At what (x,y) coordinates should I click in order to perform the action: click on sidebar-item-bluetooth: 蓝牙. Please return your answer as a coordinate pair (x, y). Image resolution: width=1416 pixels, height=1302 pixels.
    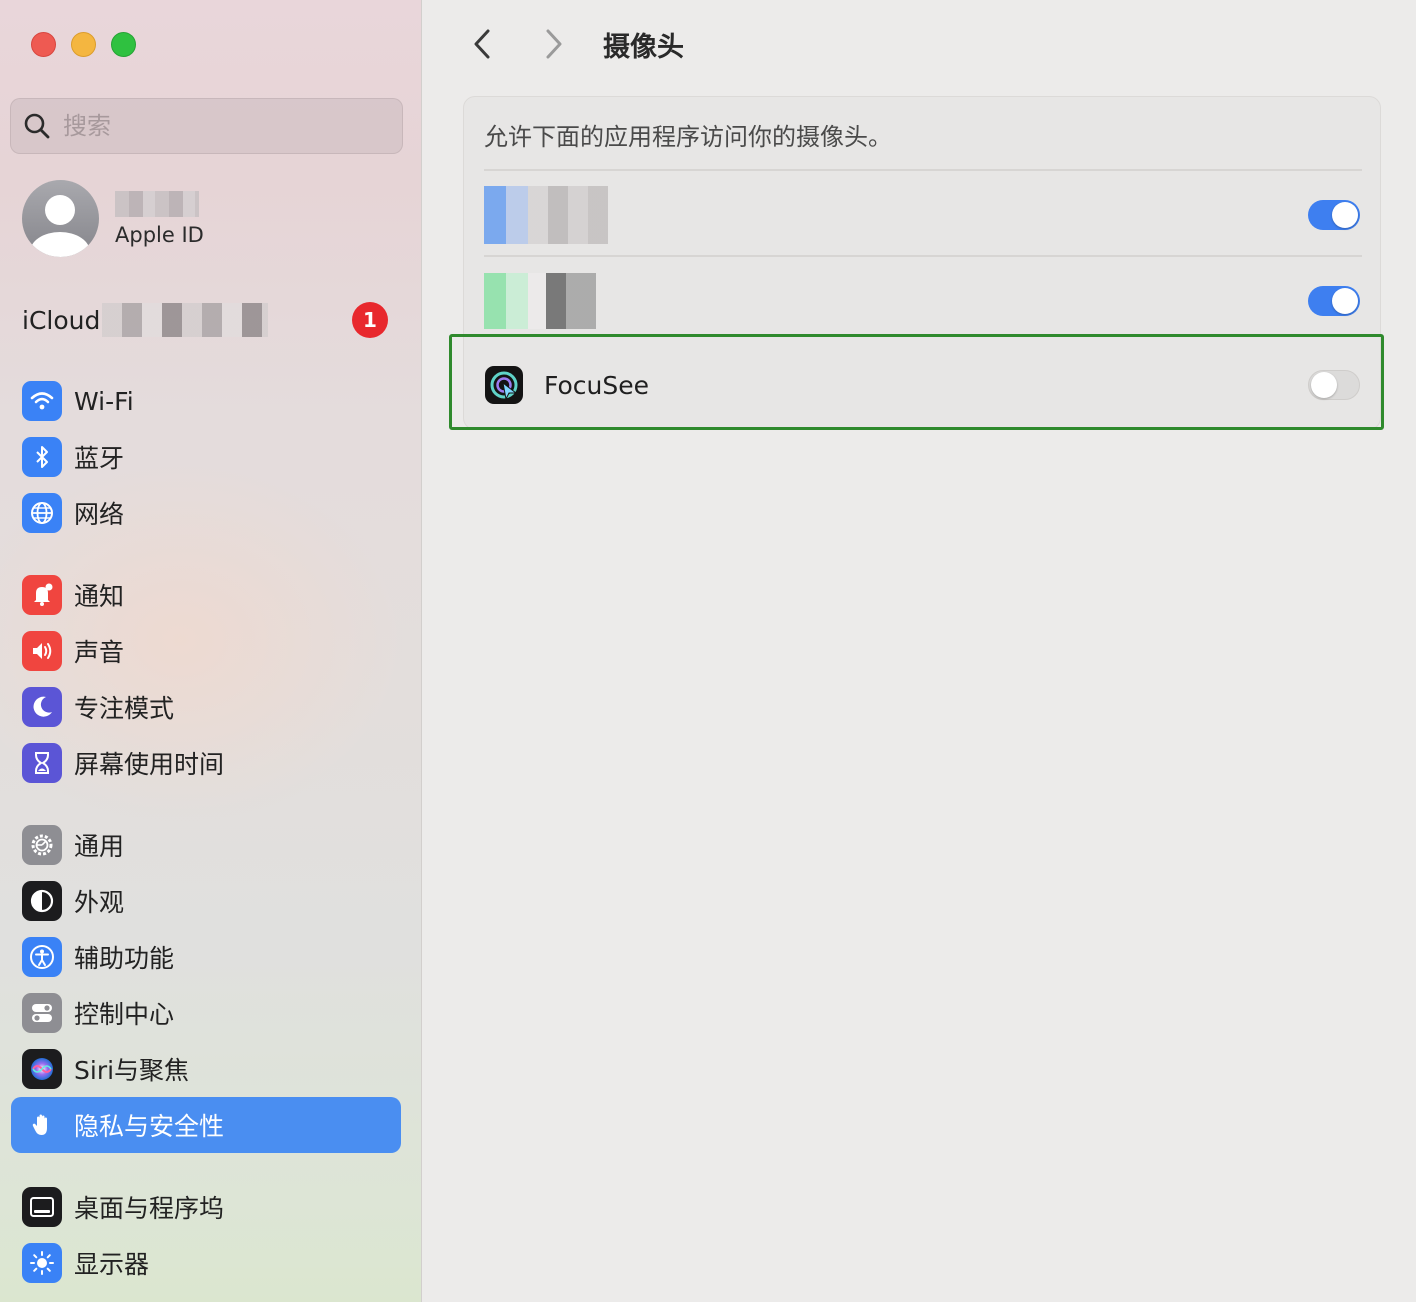
    Looking at the image, I should click on (211, 457).